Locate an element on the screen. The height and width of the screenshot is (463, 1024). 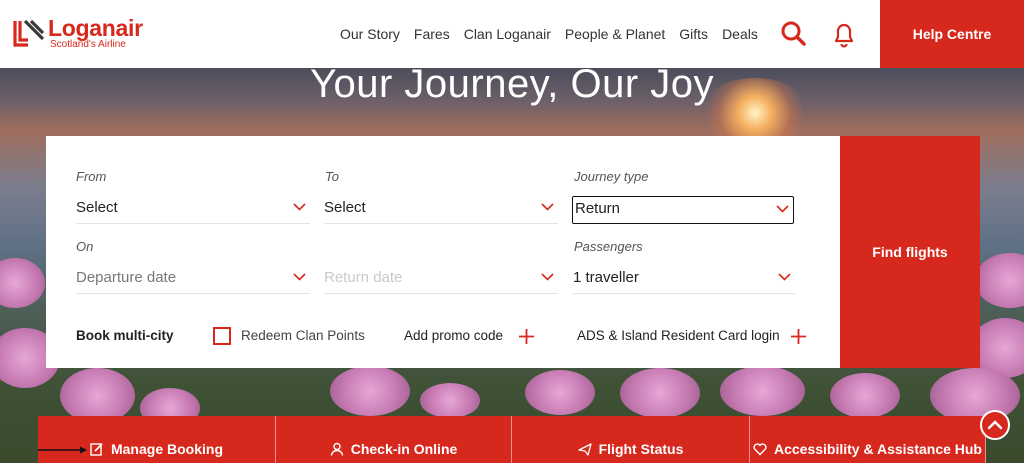
nav-deals: Deals is located at coordinates (740, 34).